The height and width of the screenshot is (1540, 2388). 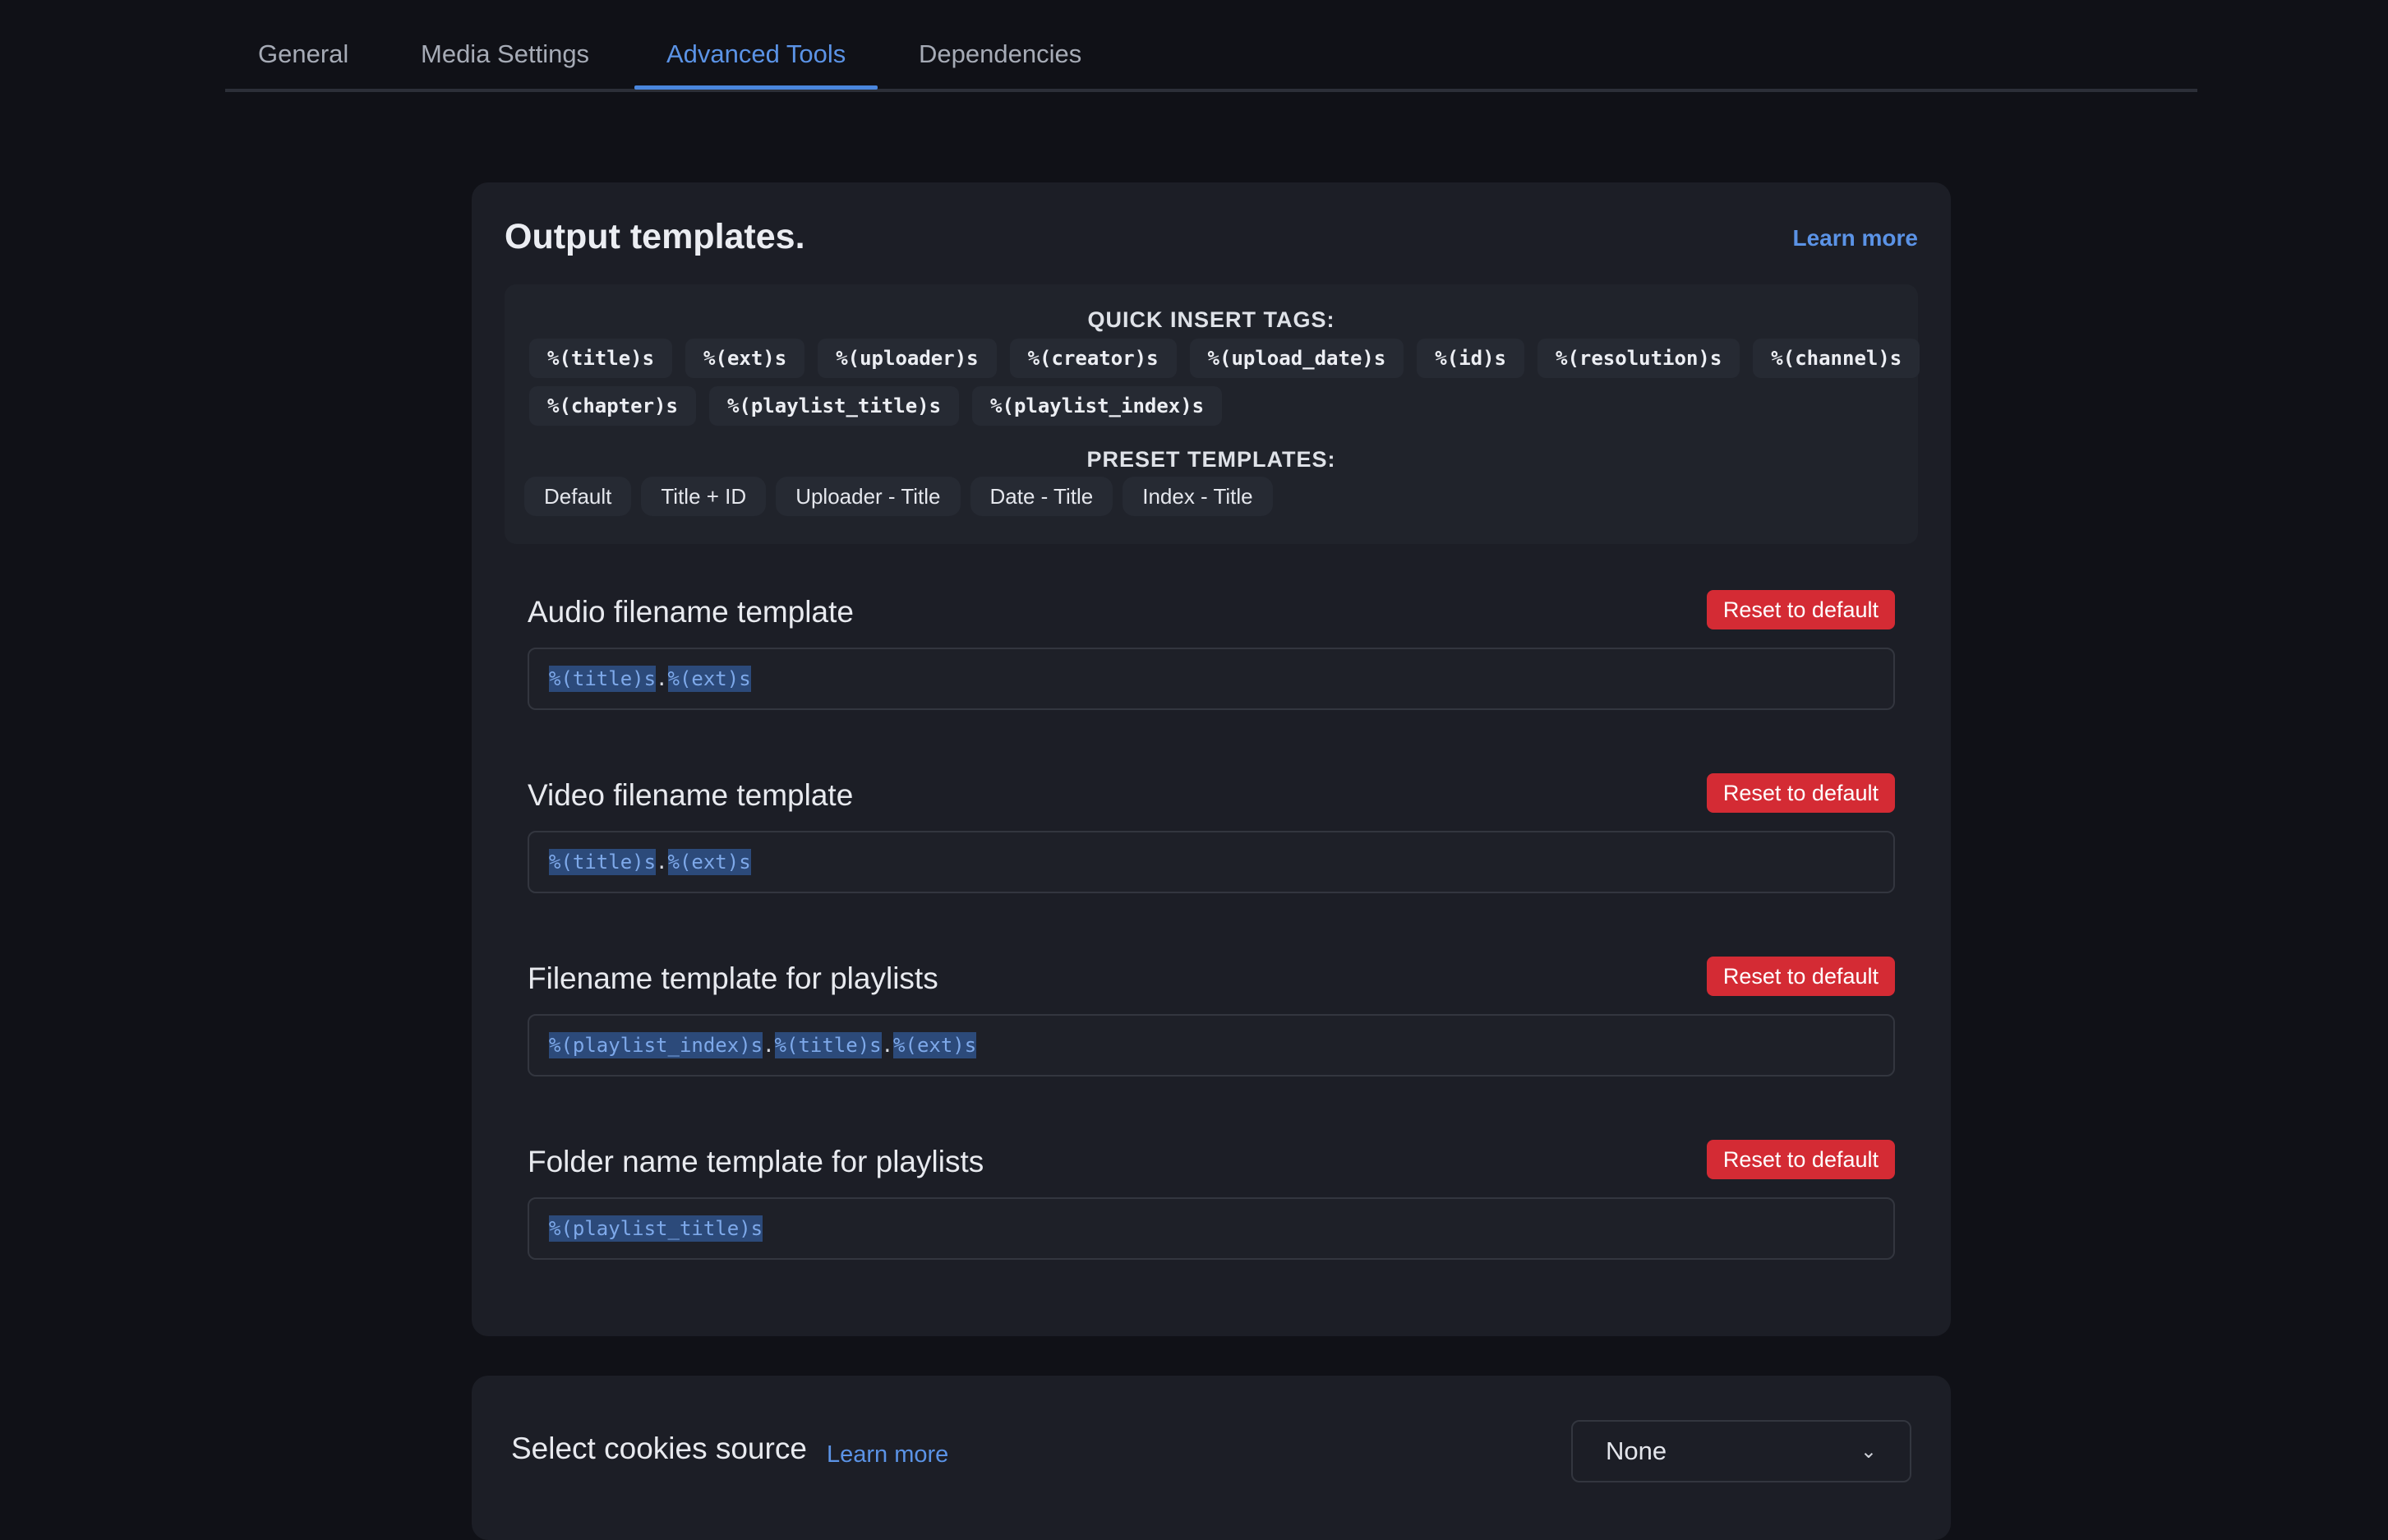 What do you see at coordinates (656, 1045) in the screenshot?
I see `template-token: %(playlist_index)s` at bounding box center [656, 1045].